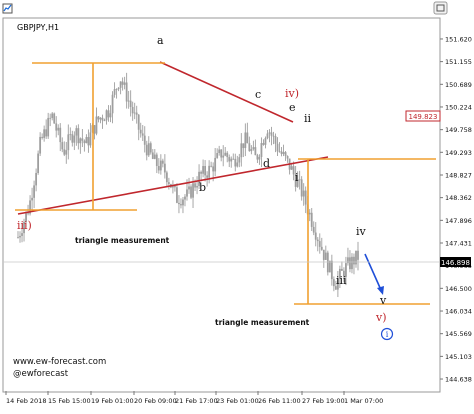 The width and height of the screenshot is (474, 414). Describe the element at coordinates (458, 153) in the screenshot. I see `y-tick-label: 149.293` at that location.